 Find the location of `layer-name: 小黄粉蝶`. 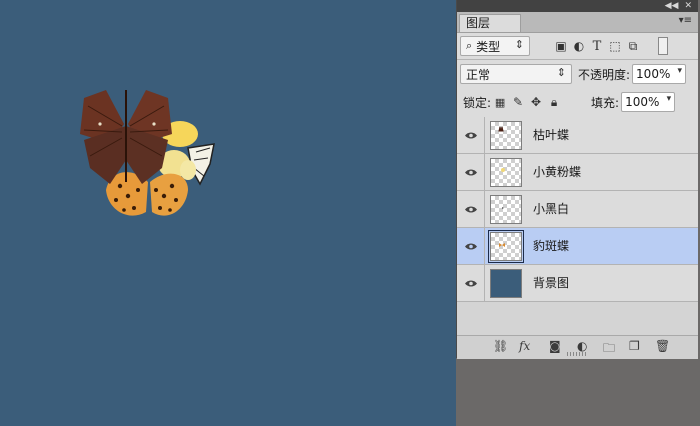

layer-name: 小黄粉蝶 is located at coordinates (557, 172).